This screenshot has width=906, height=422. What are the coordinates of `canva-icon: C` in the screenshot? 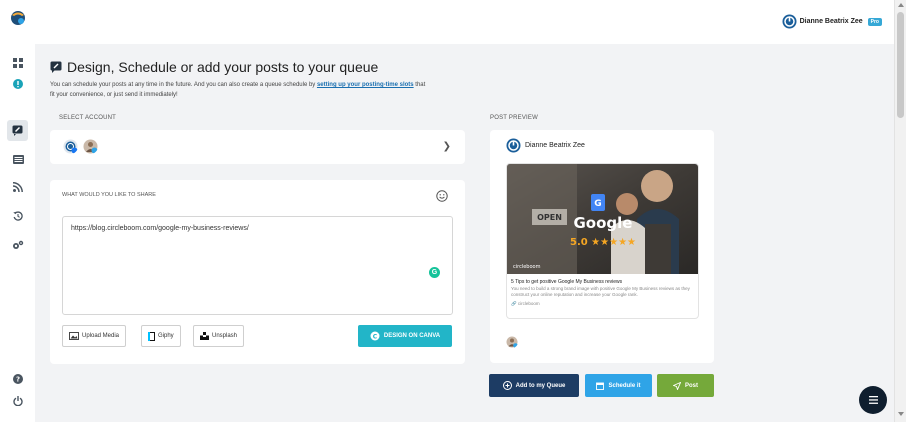 It's located at (375, 336).